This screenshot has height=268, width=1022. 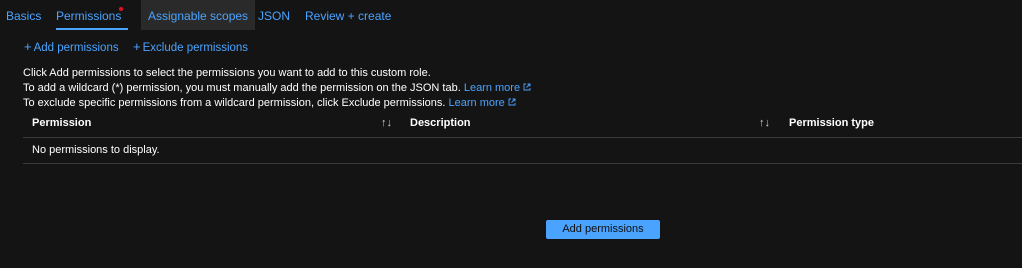 What do you see at coordinates (766, 123) in the screenshot?
I see `sort-description-icon: ↑↓` at bounding box center [766, 123].